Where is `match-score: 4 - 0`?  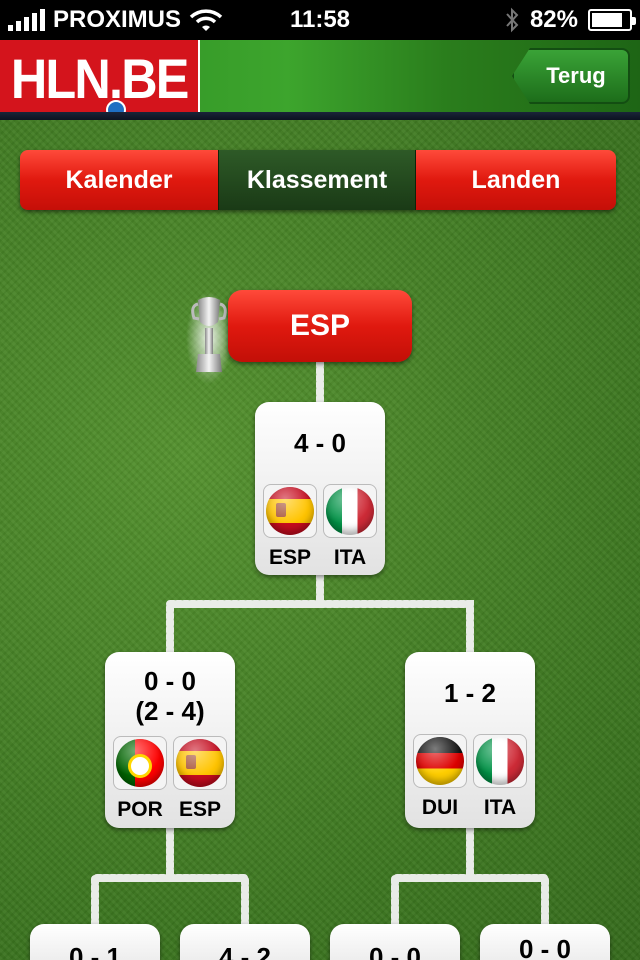 match-score: 4 - 0 is located at coordinates (320, 443).